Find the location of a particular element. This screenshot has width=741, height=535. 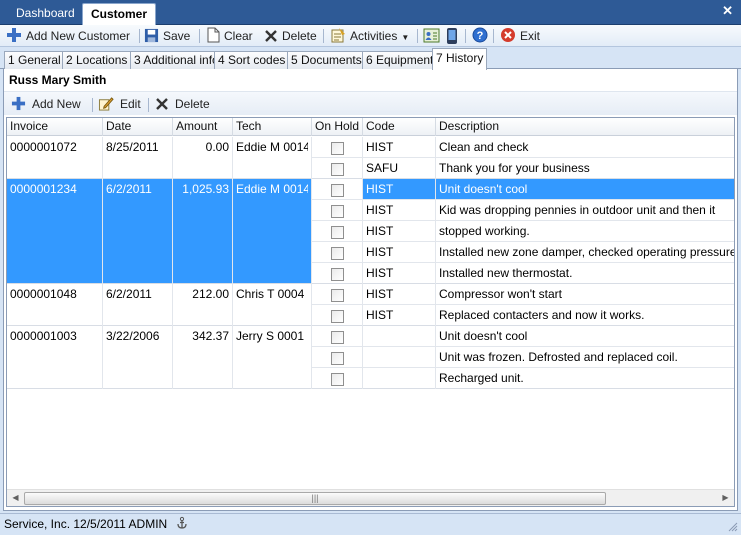

add-new-label: Add New is located at coordinates (56, 104).